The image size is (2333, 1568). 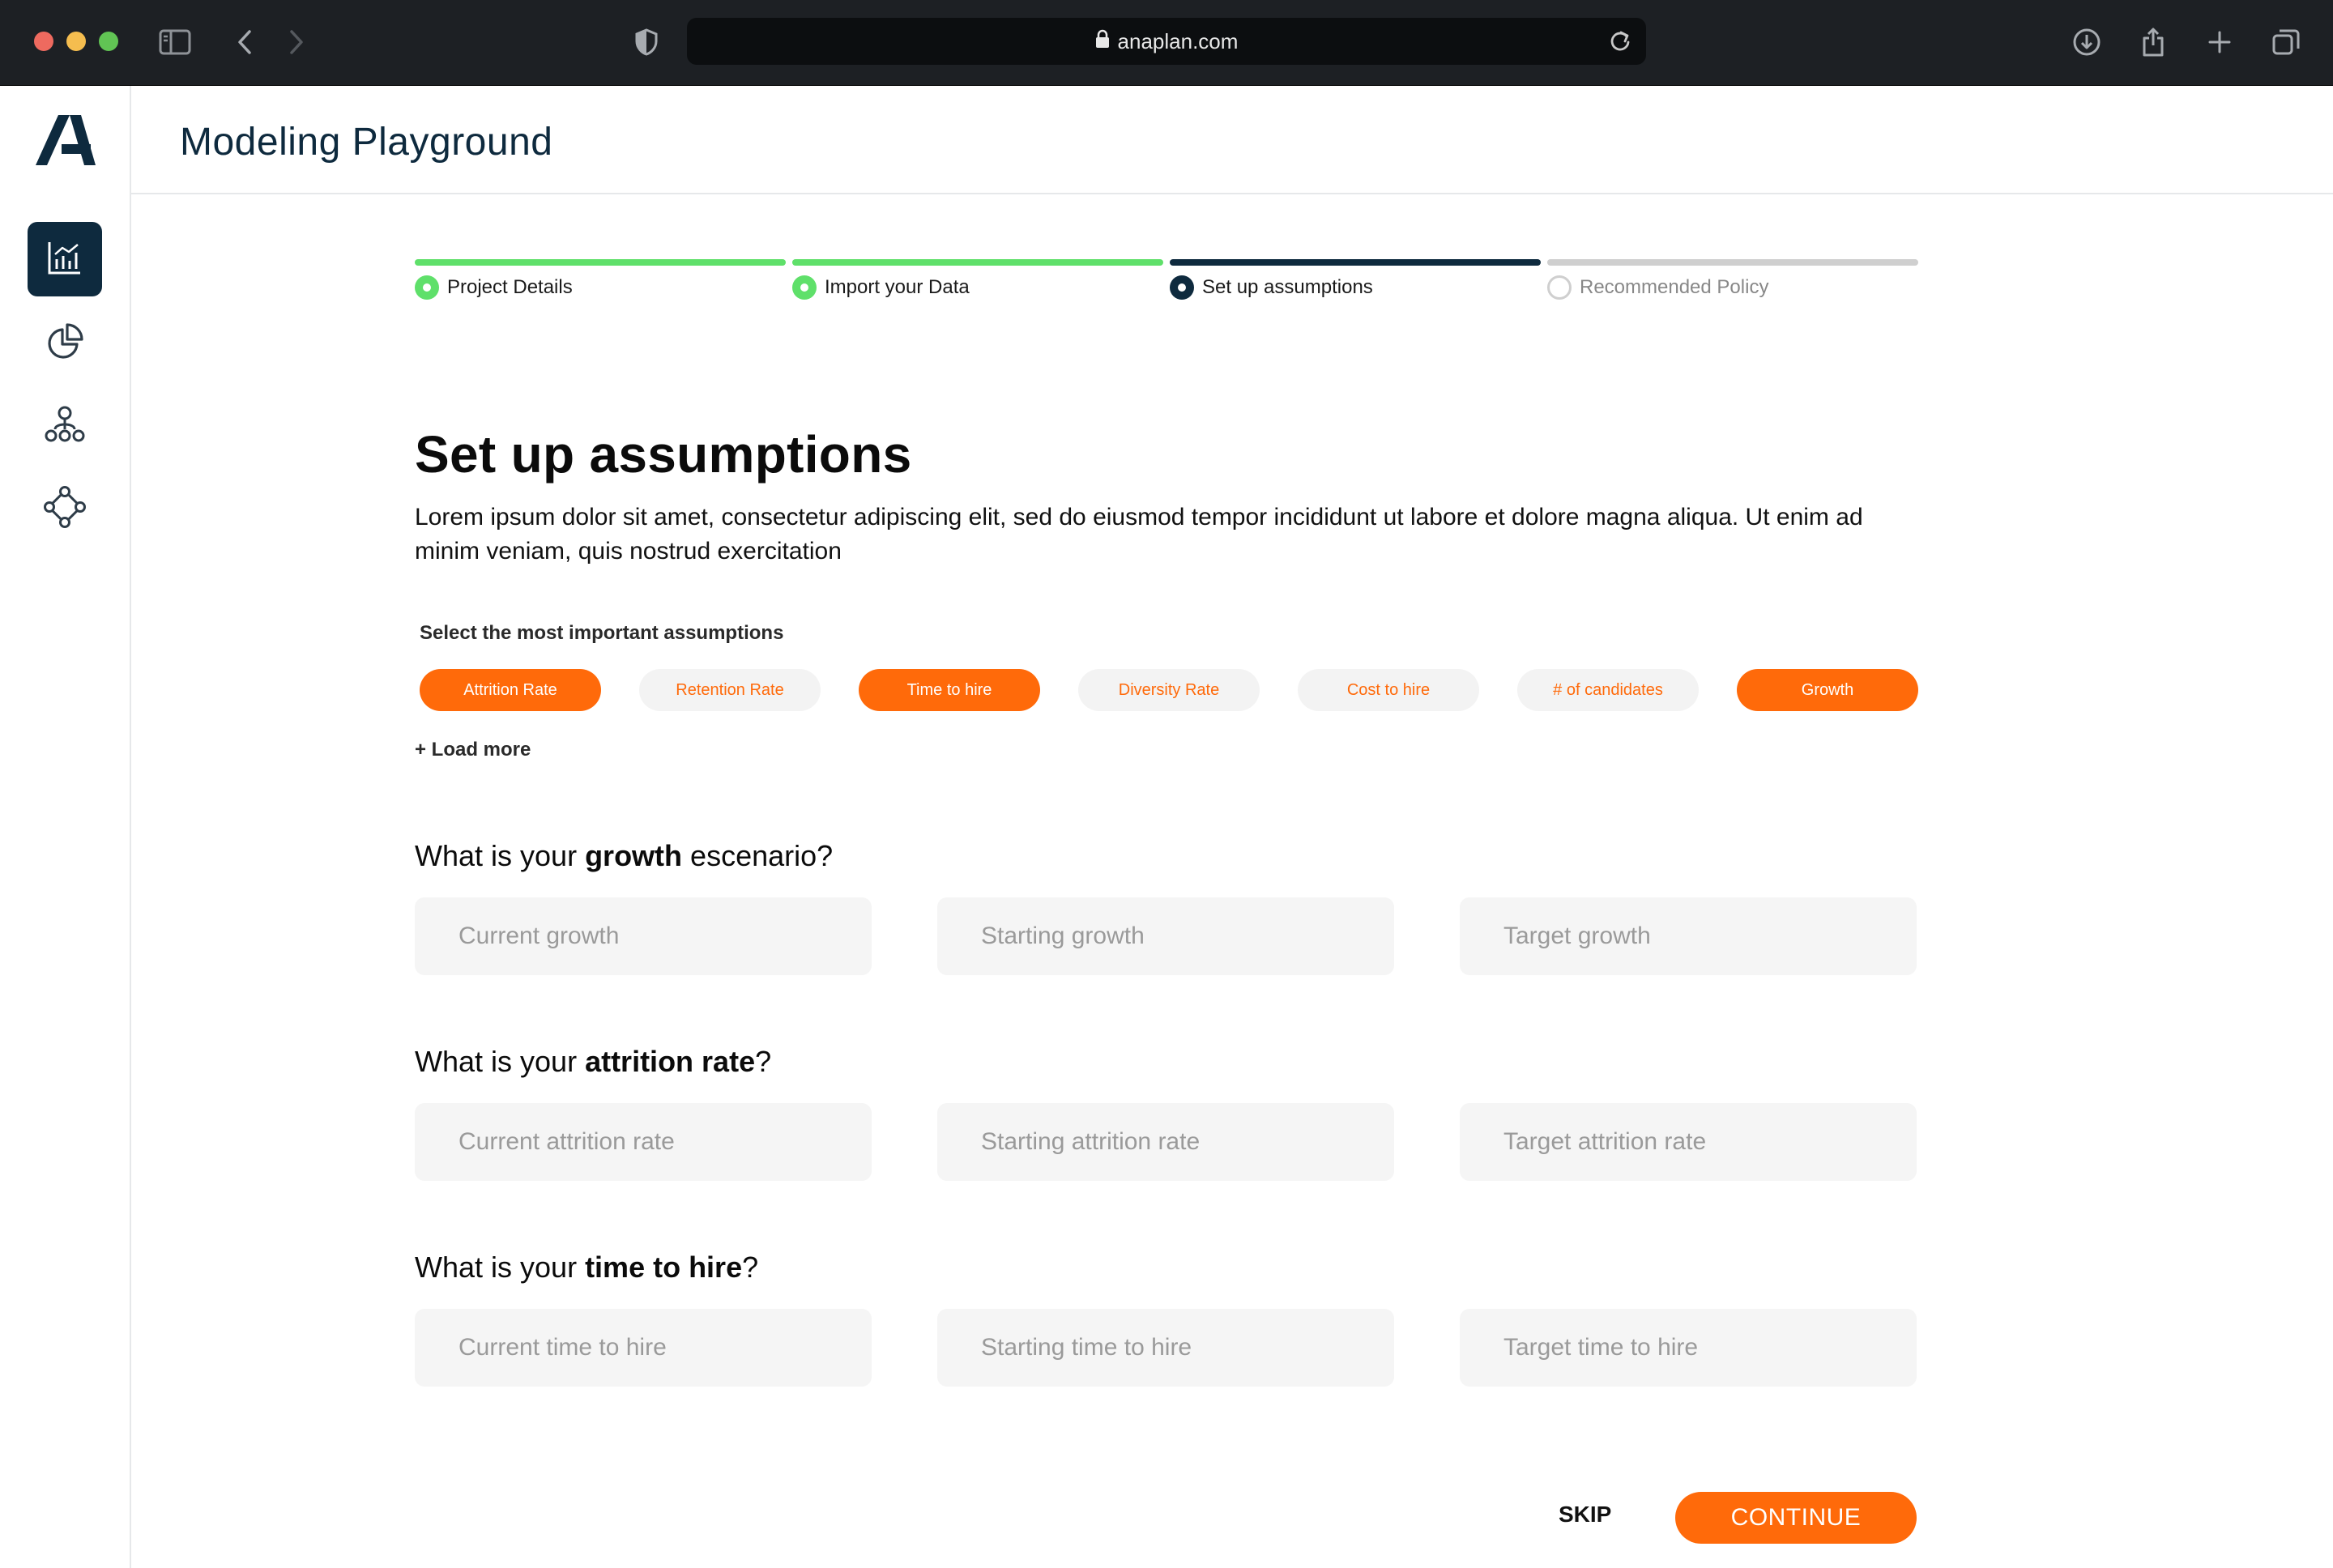 What do you see at coordinates (1166, 1268) in the screenshot?
I see `question-time-to-hire: What is your time to hire?` at bounding box center [1166, 1268].